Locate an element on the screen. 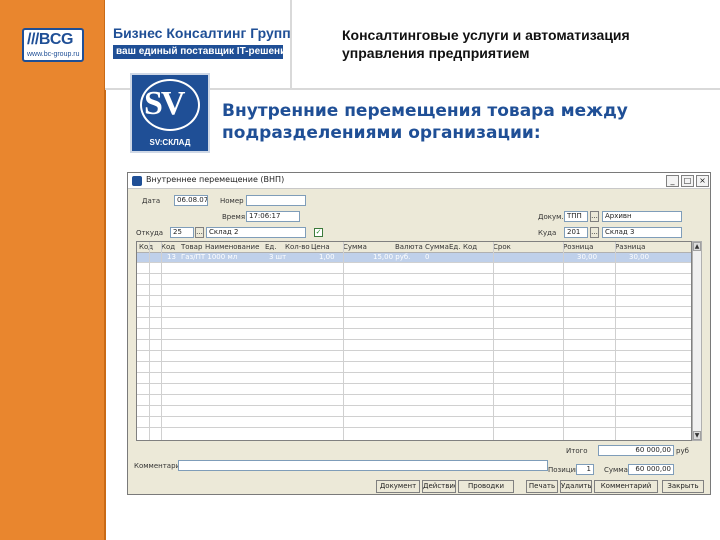 The image size is (720, 540). print-button: Печать is located at coordinates (542, 486).